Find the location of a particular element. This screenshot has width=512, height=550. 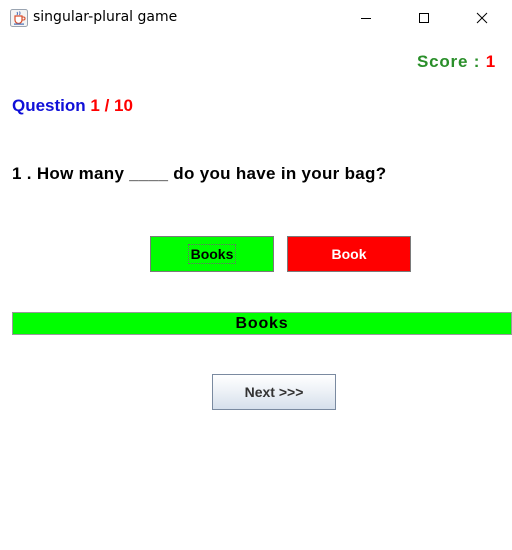

maximize-button is located at coordinates (424, 18).